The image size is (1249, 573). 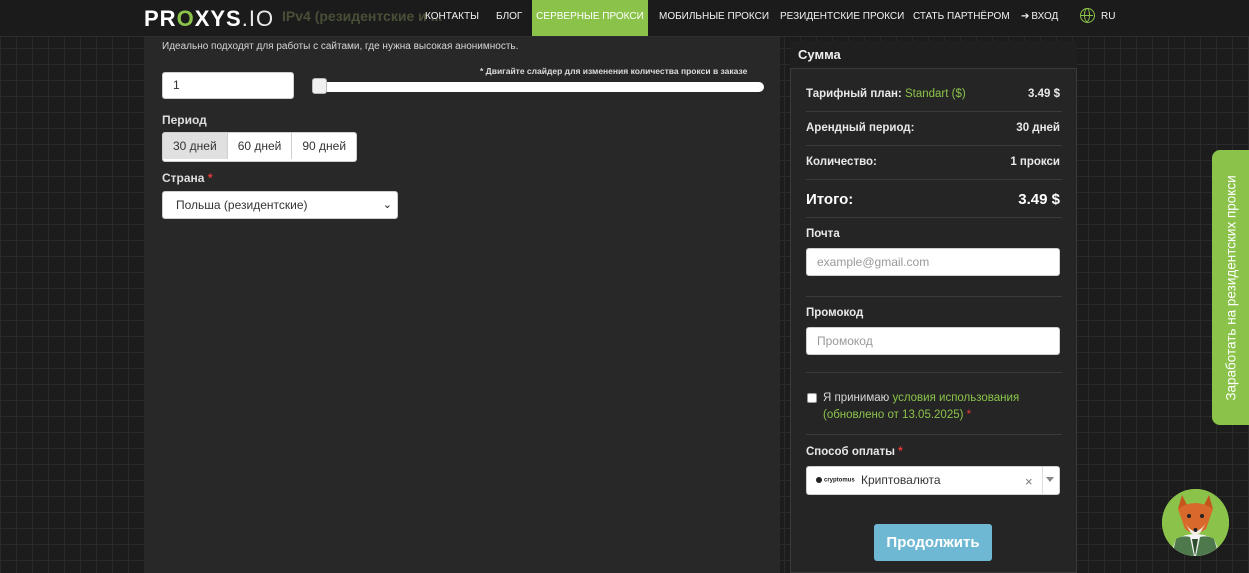 What do you see at coordinates (319, 86) in the screenshot?
I see `quantity-slider-handle` at bounding box center [319, 86].